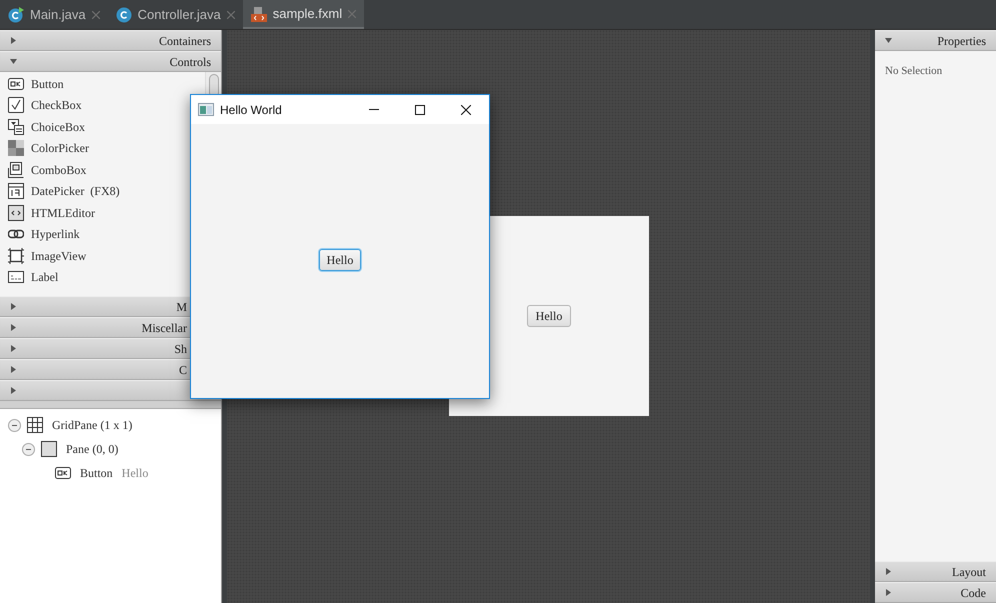 The width and height of the screenshot is (996, 603). I want to click on label-icon, so click(16, 277).